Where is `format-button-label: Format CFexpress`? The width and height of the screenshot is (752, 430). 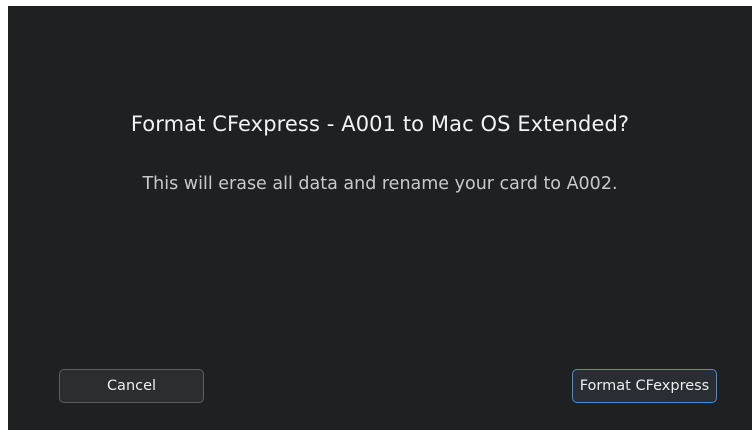 format-button-label: Format CFexpress is located at coordinates (644, 386).